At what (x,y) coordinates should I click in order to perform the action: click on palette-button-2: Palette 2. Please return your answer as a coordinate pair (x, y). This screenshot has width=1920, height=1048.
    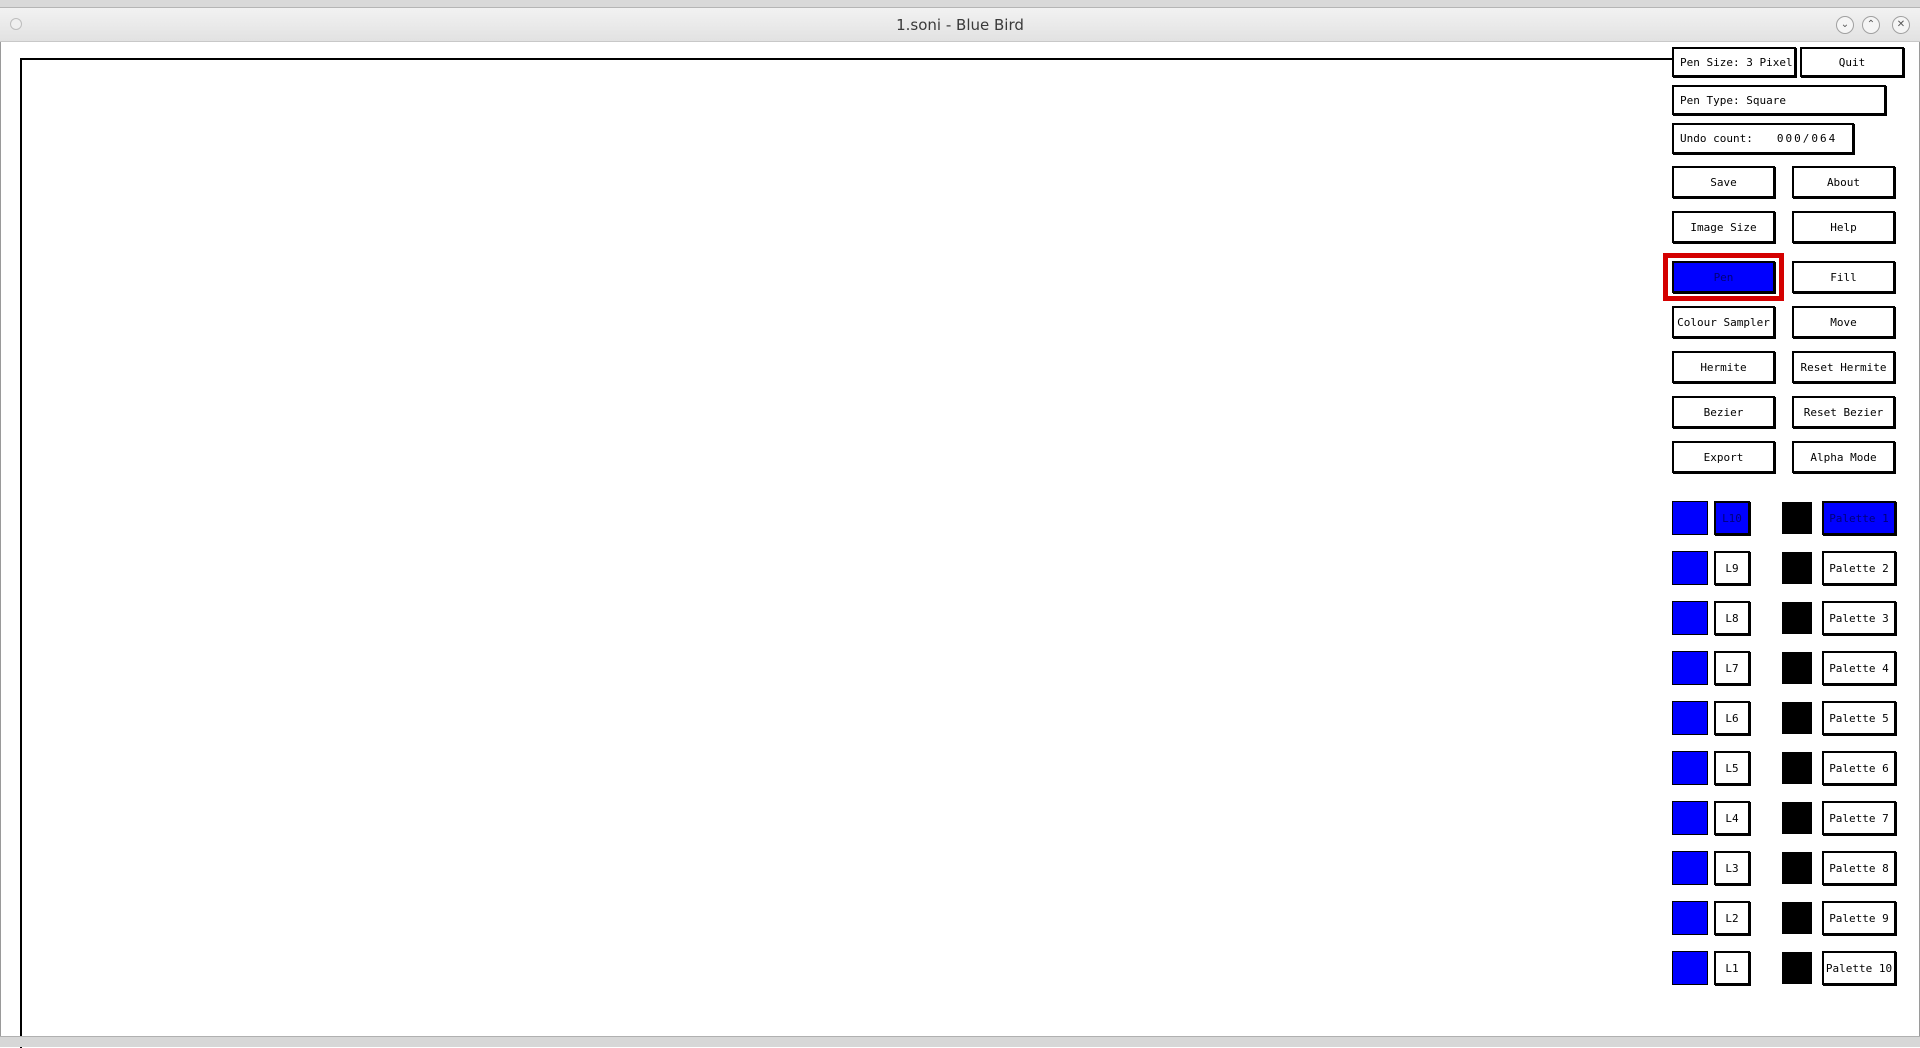
    Looking at the image, I should click on (1859, 568).